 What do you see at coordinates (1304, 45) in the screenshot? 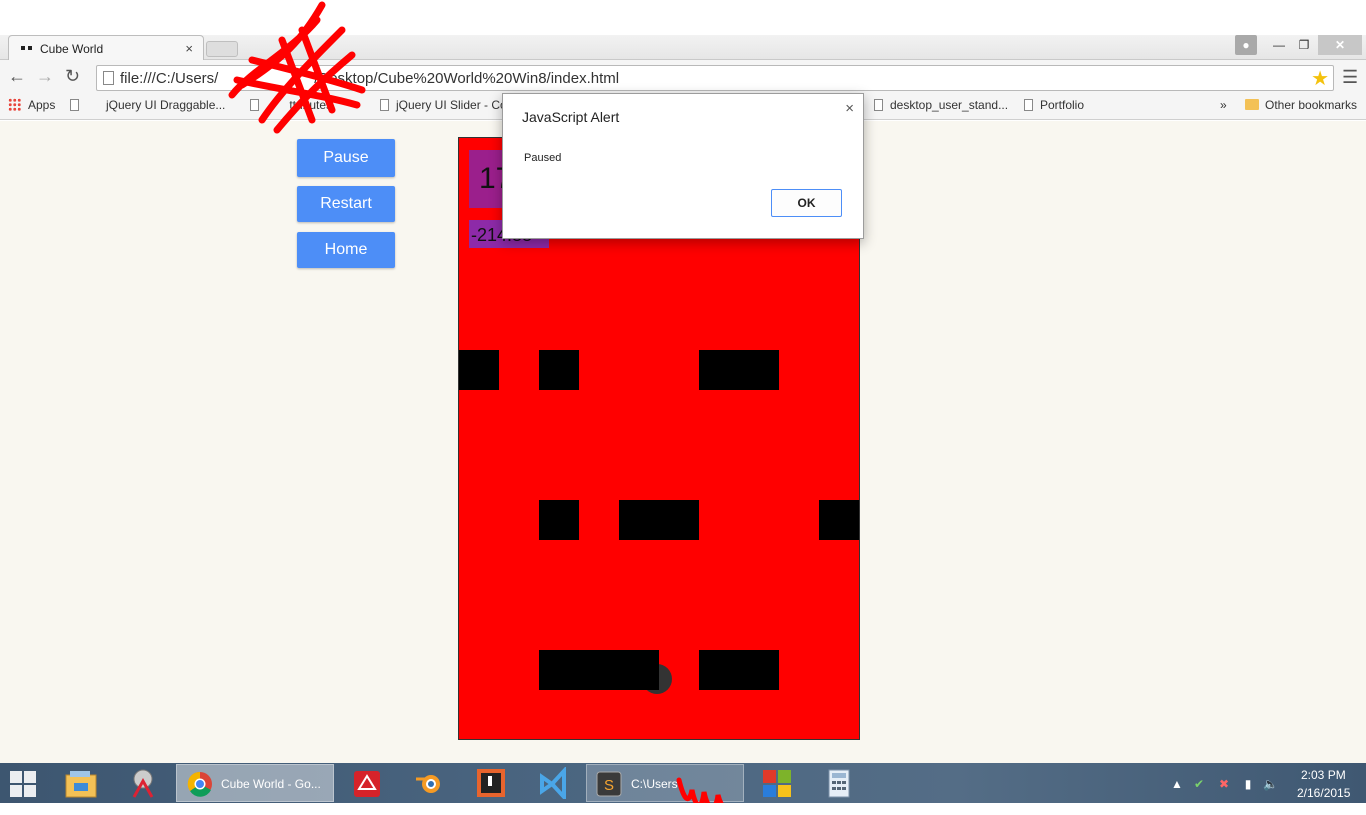
I see `restore-icon: ❐` at bounding box center [1304, 45].